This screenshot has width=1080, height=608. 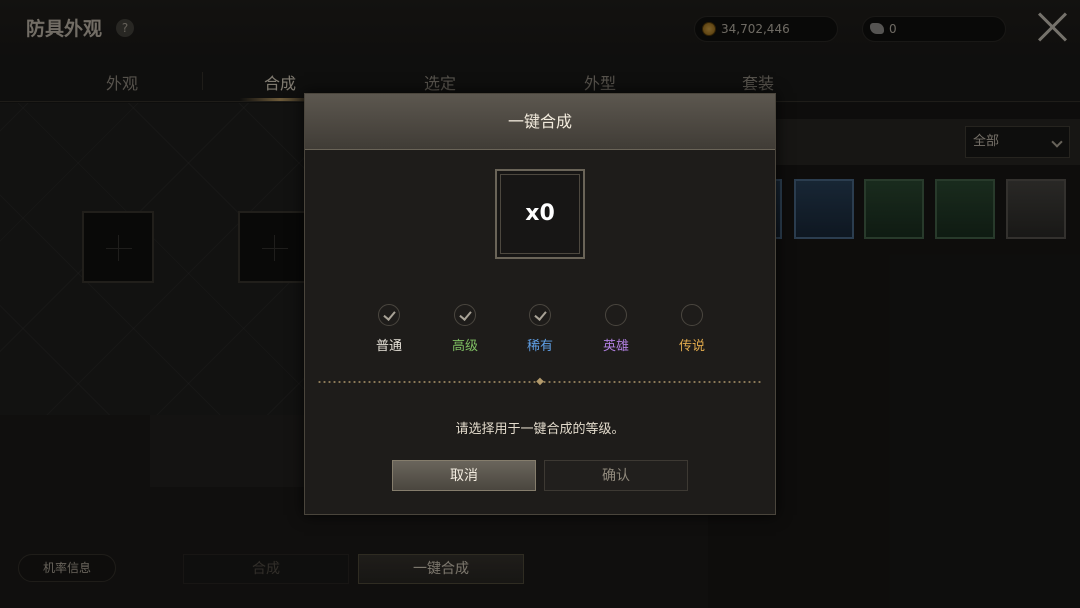 I want to click on confirm-button: 确认, so click(x=616, y=475).